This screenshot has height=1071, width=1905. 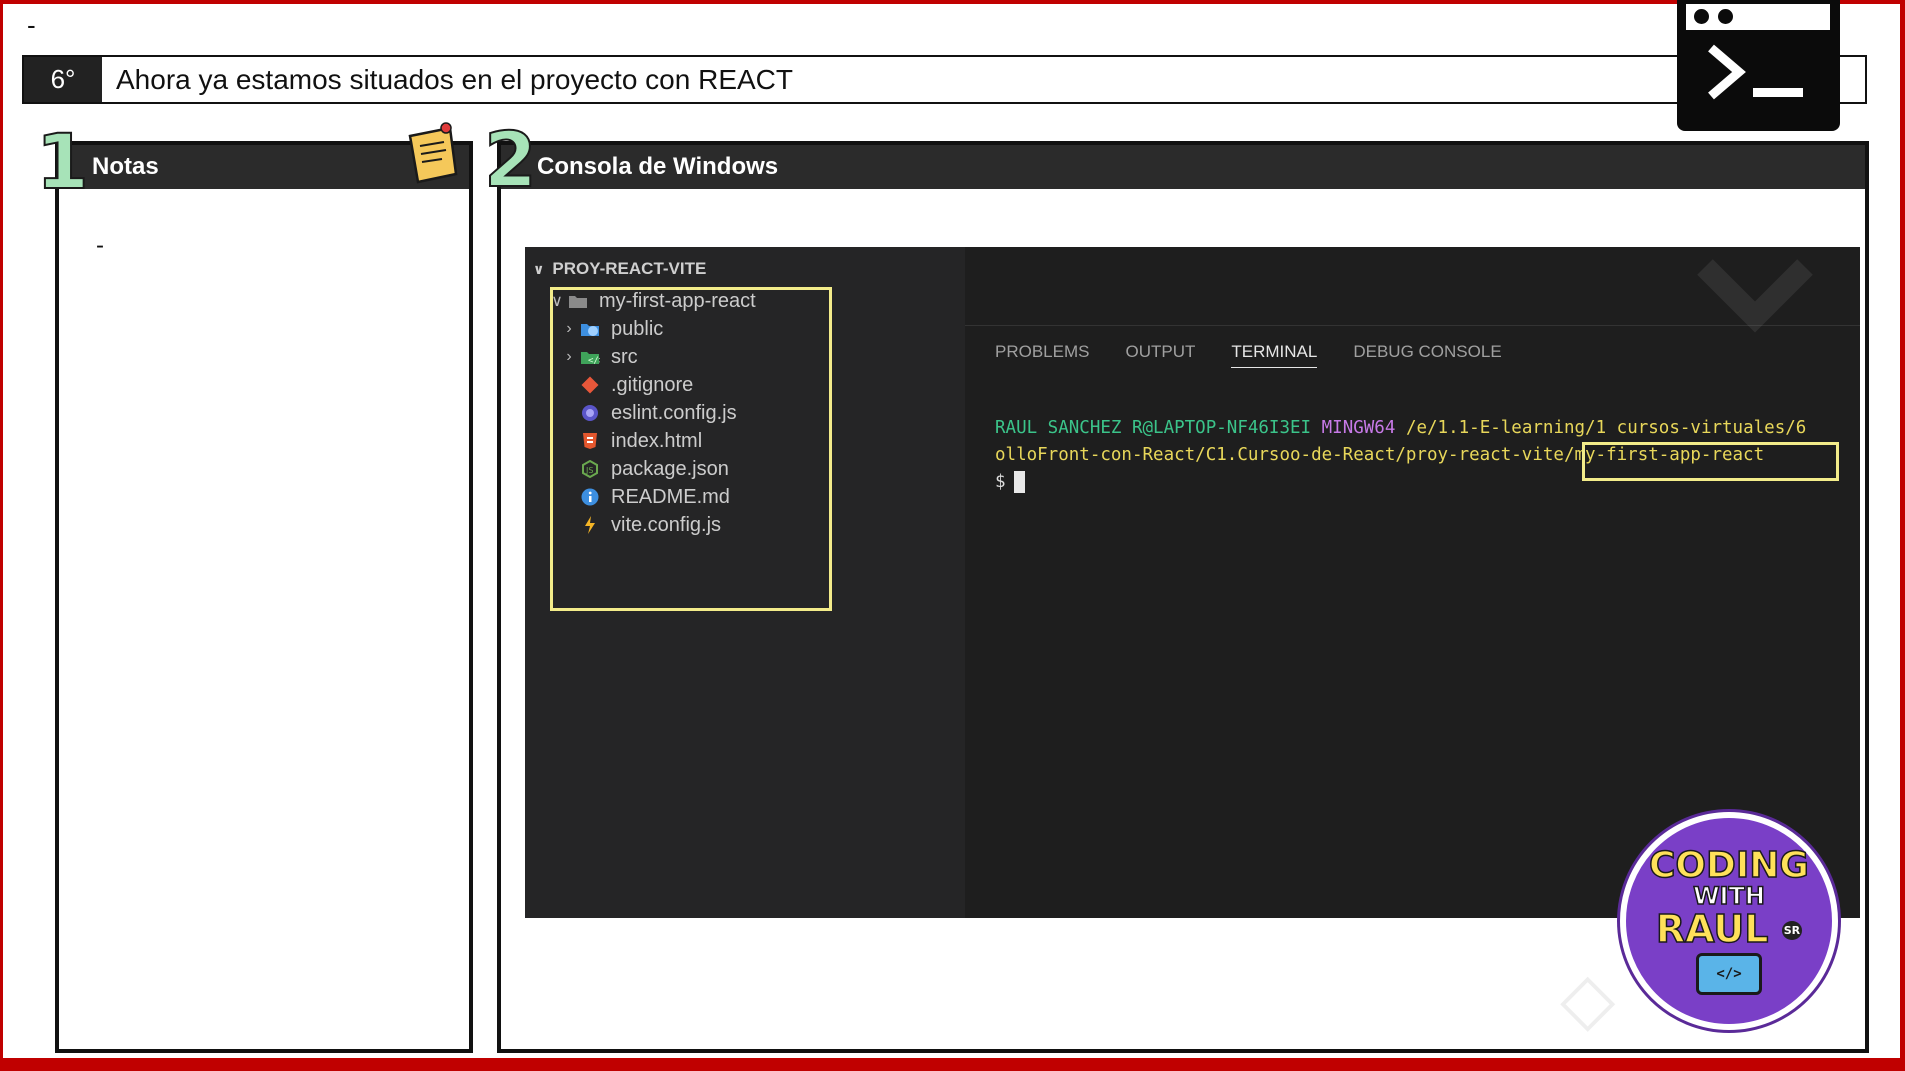 What do you see at coordinates (1728, 865) in the screenshot?
I see `brand-line1: CODING` at bounding box center [1728, 865].